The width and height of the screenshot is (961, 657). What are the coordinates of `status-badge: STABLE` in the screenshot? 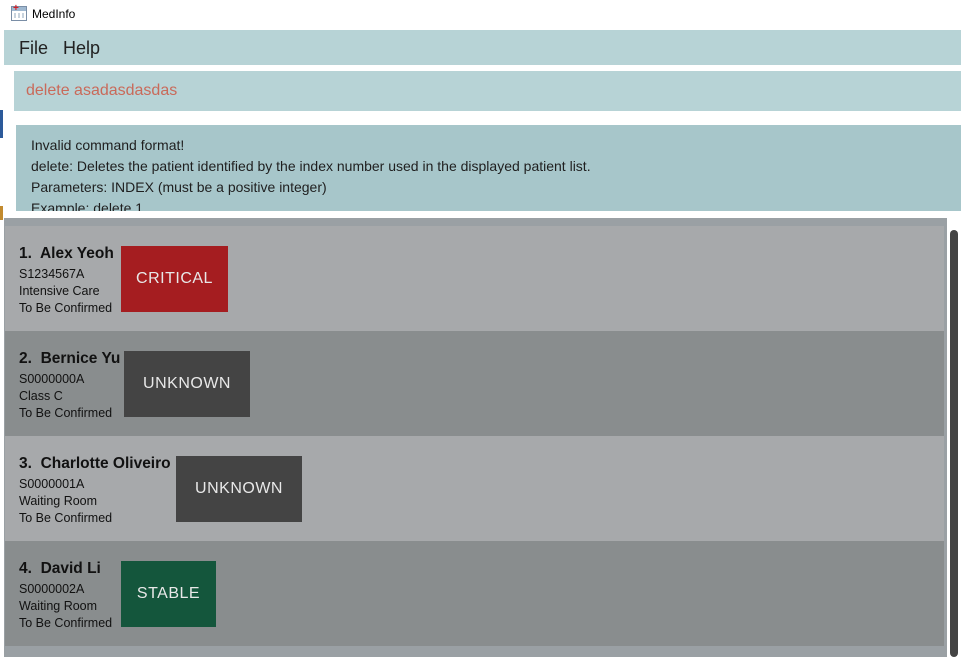 It's located at (168, 594).